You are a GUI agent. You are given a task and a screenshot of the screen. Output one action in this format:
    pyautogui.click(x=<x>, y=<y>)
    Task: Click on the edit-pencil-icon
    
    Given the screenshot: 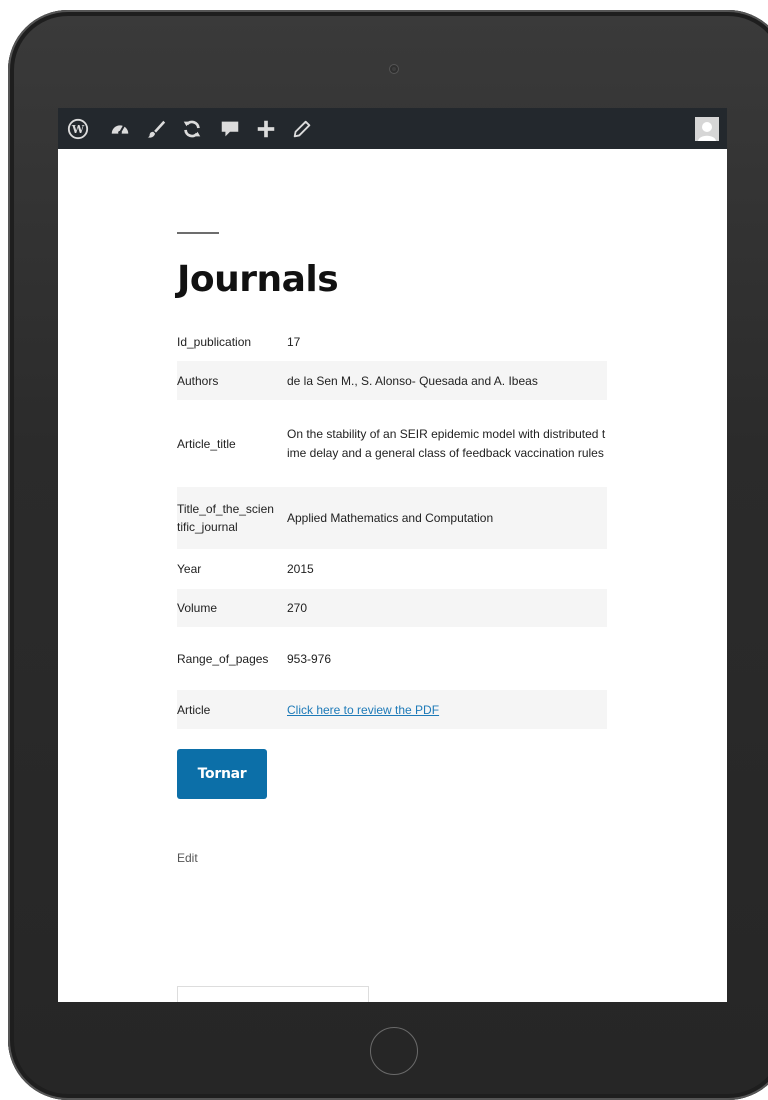 What is the action you would take?
    pyautogui.click(x=302, y=129)
    